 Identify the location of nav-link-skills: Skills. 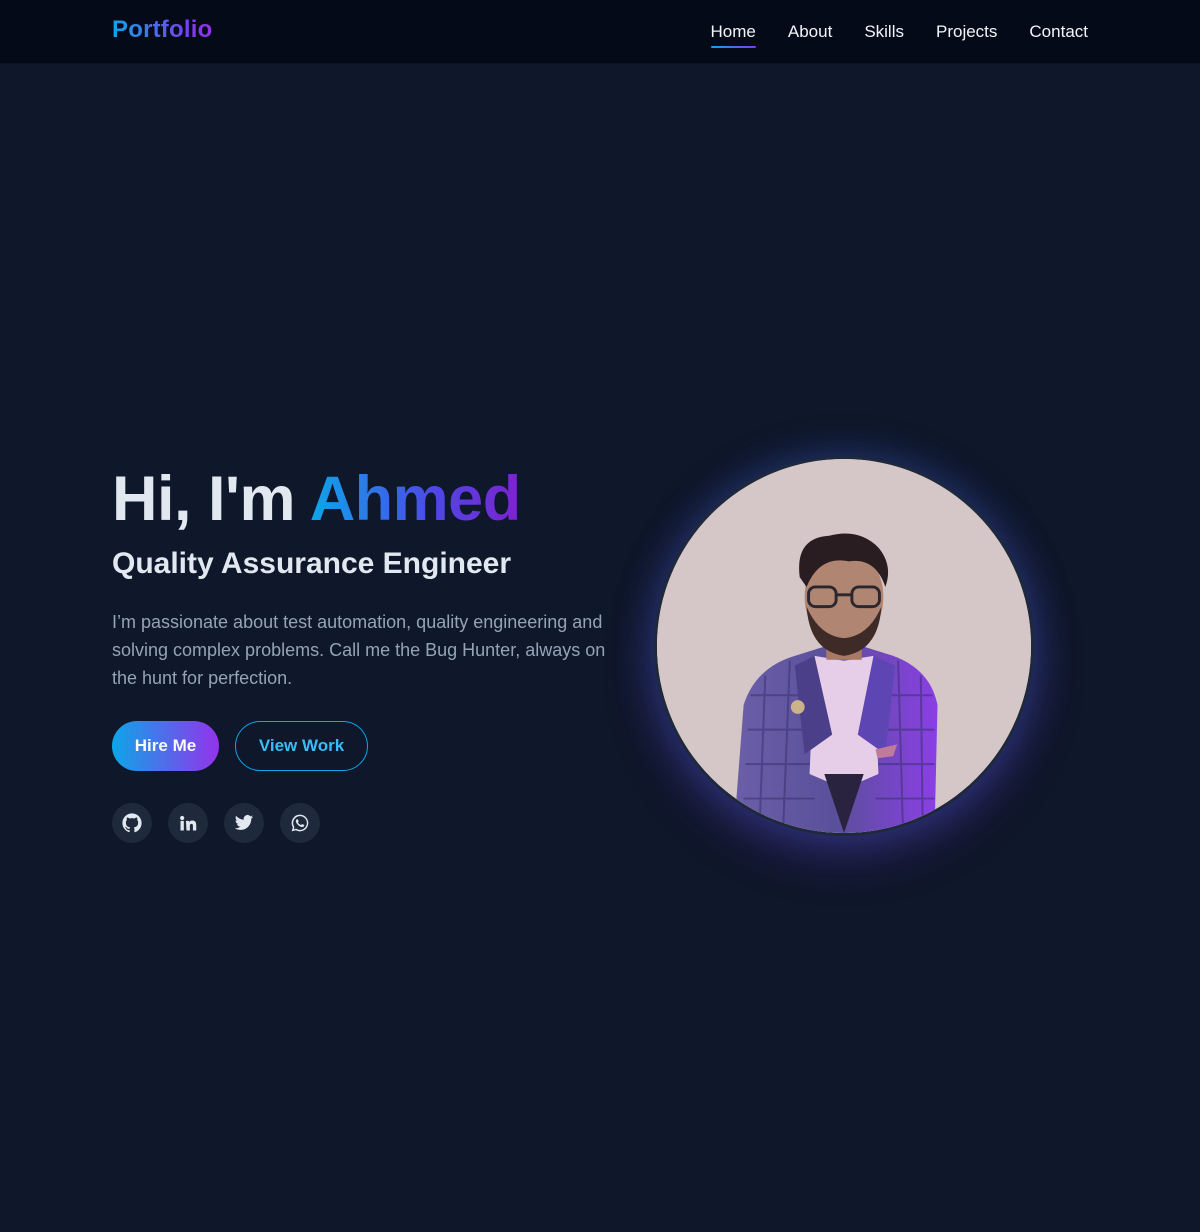
(884, 35).